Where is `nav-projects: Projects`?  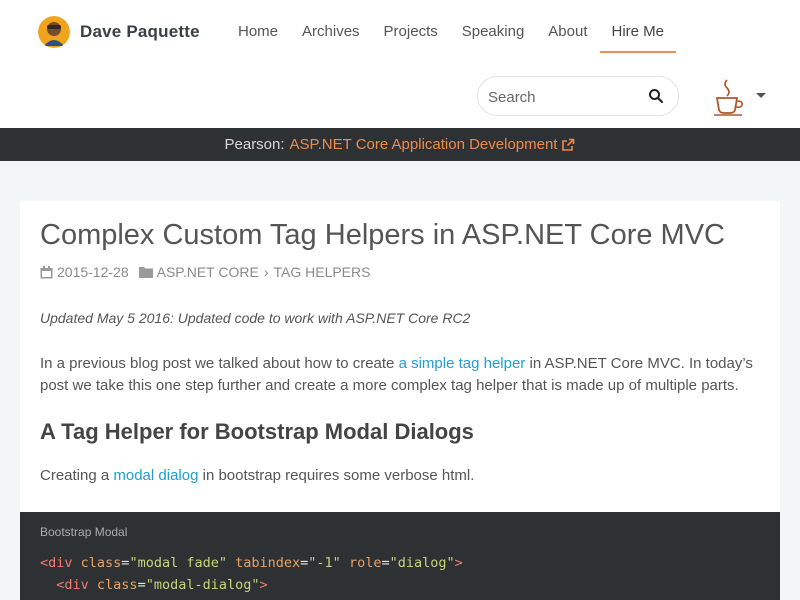 nav-projects: Projects is located at coordinates (411, 31).